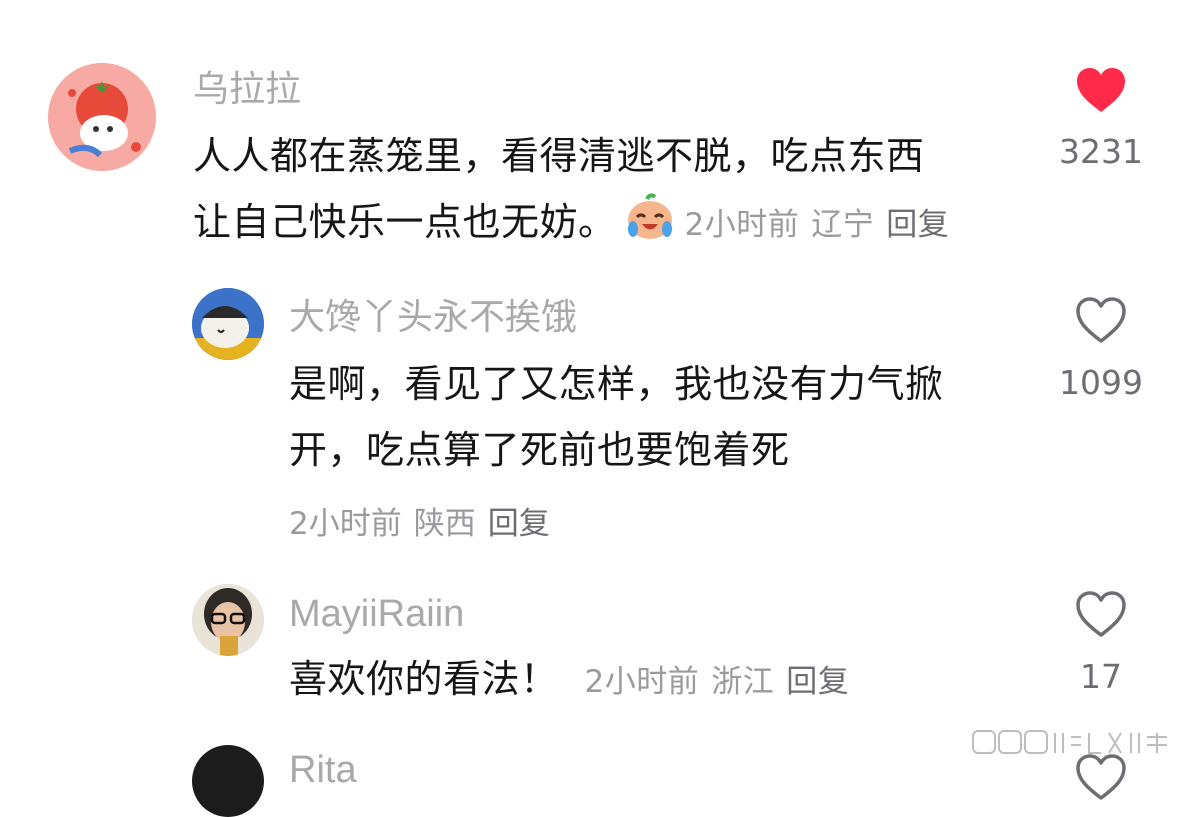  Describe the element at coordinates (424, 679) in the screenshot. I see `comment-line: 喜欢你的看法！` at that location.